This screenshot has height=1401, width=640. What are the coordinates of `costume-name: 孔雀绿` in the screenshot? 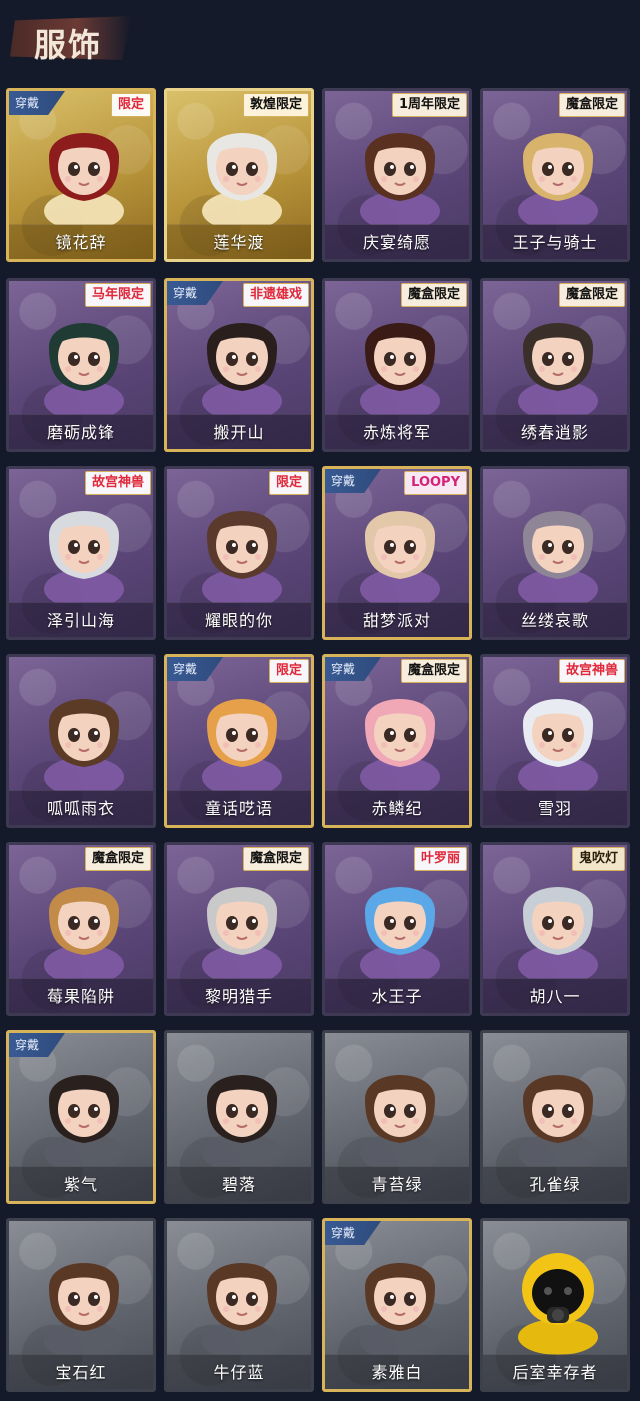 It's located at (555, 1184).